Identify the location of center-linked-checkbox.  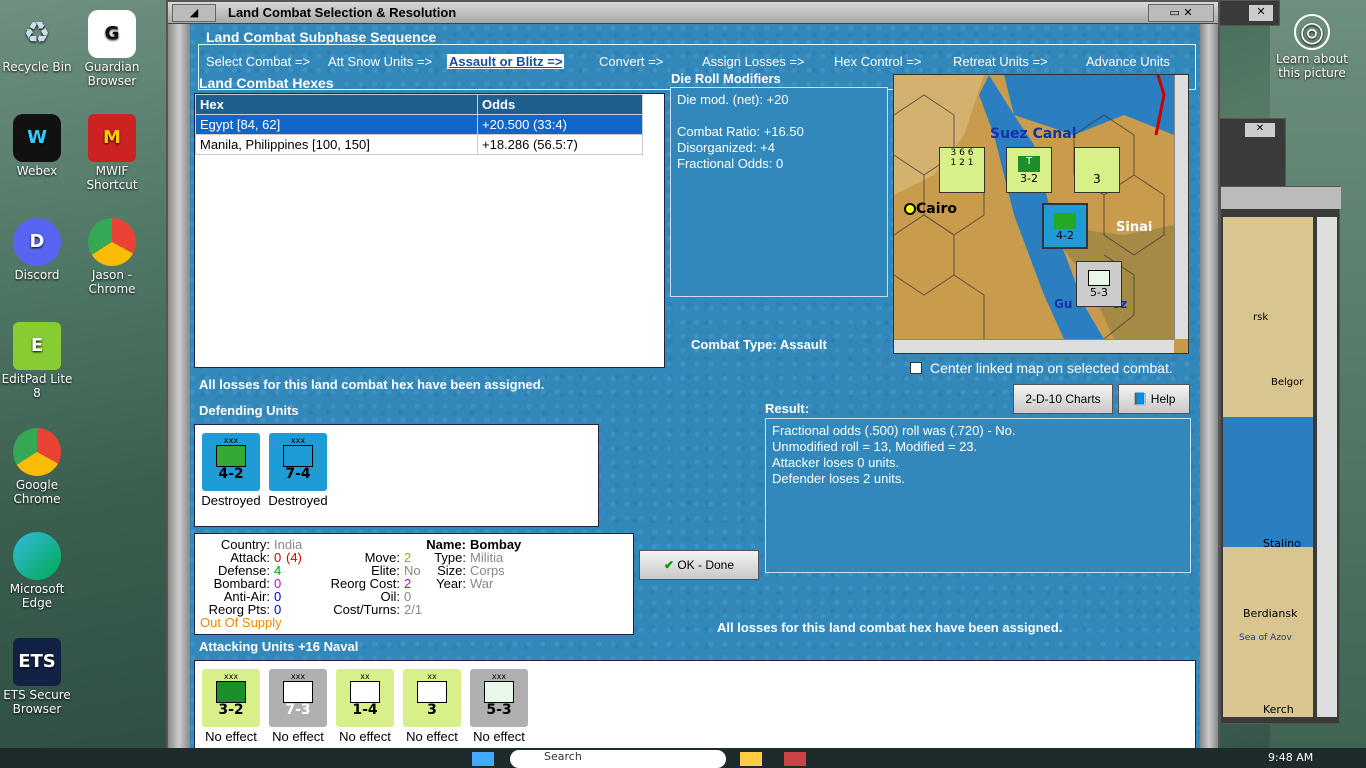
(916, 368).